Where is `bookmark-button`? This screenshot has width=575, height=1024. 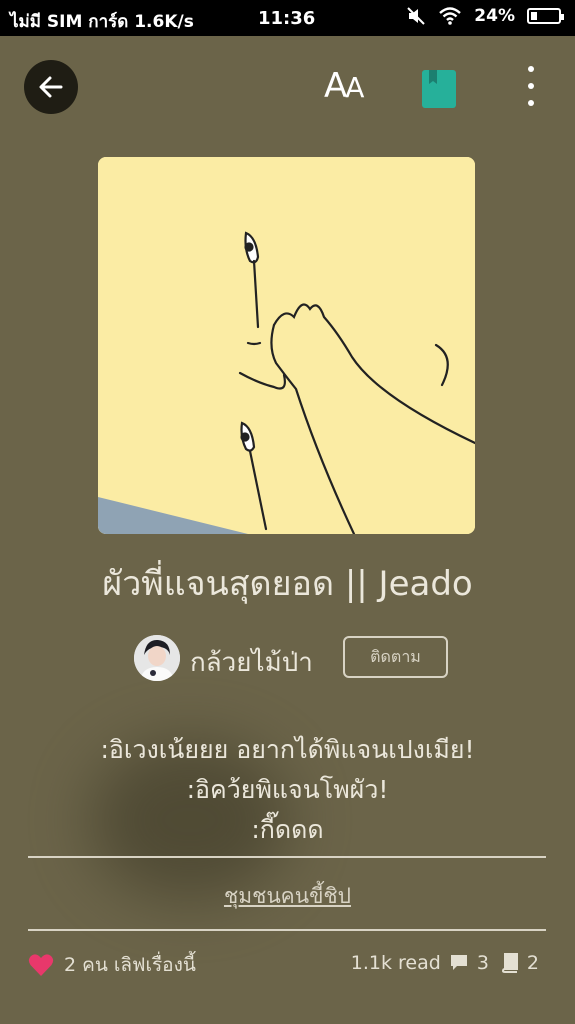
bookmark-button is located at coordinates (439, 91).